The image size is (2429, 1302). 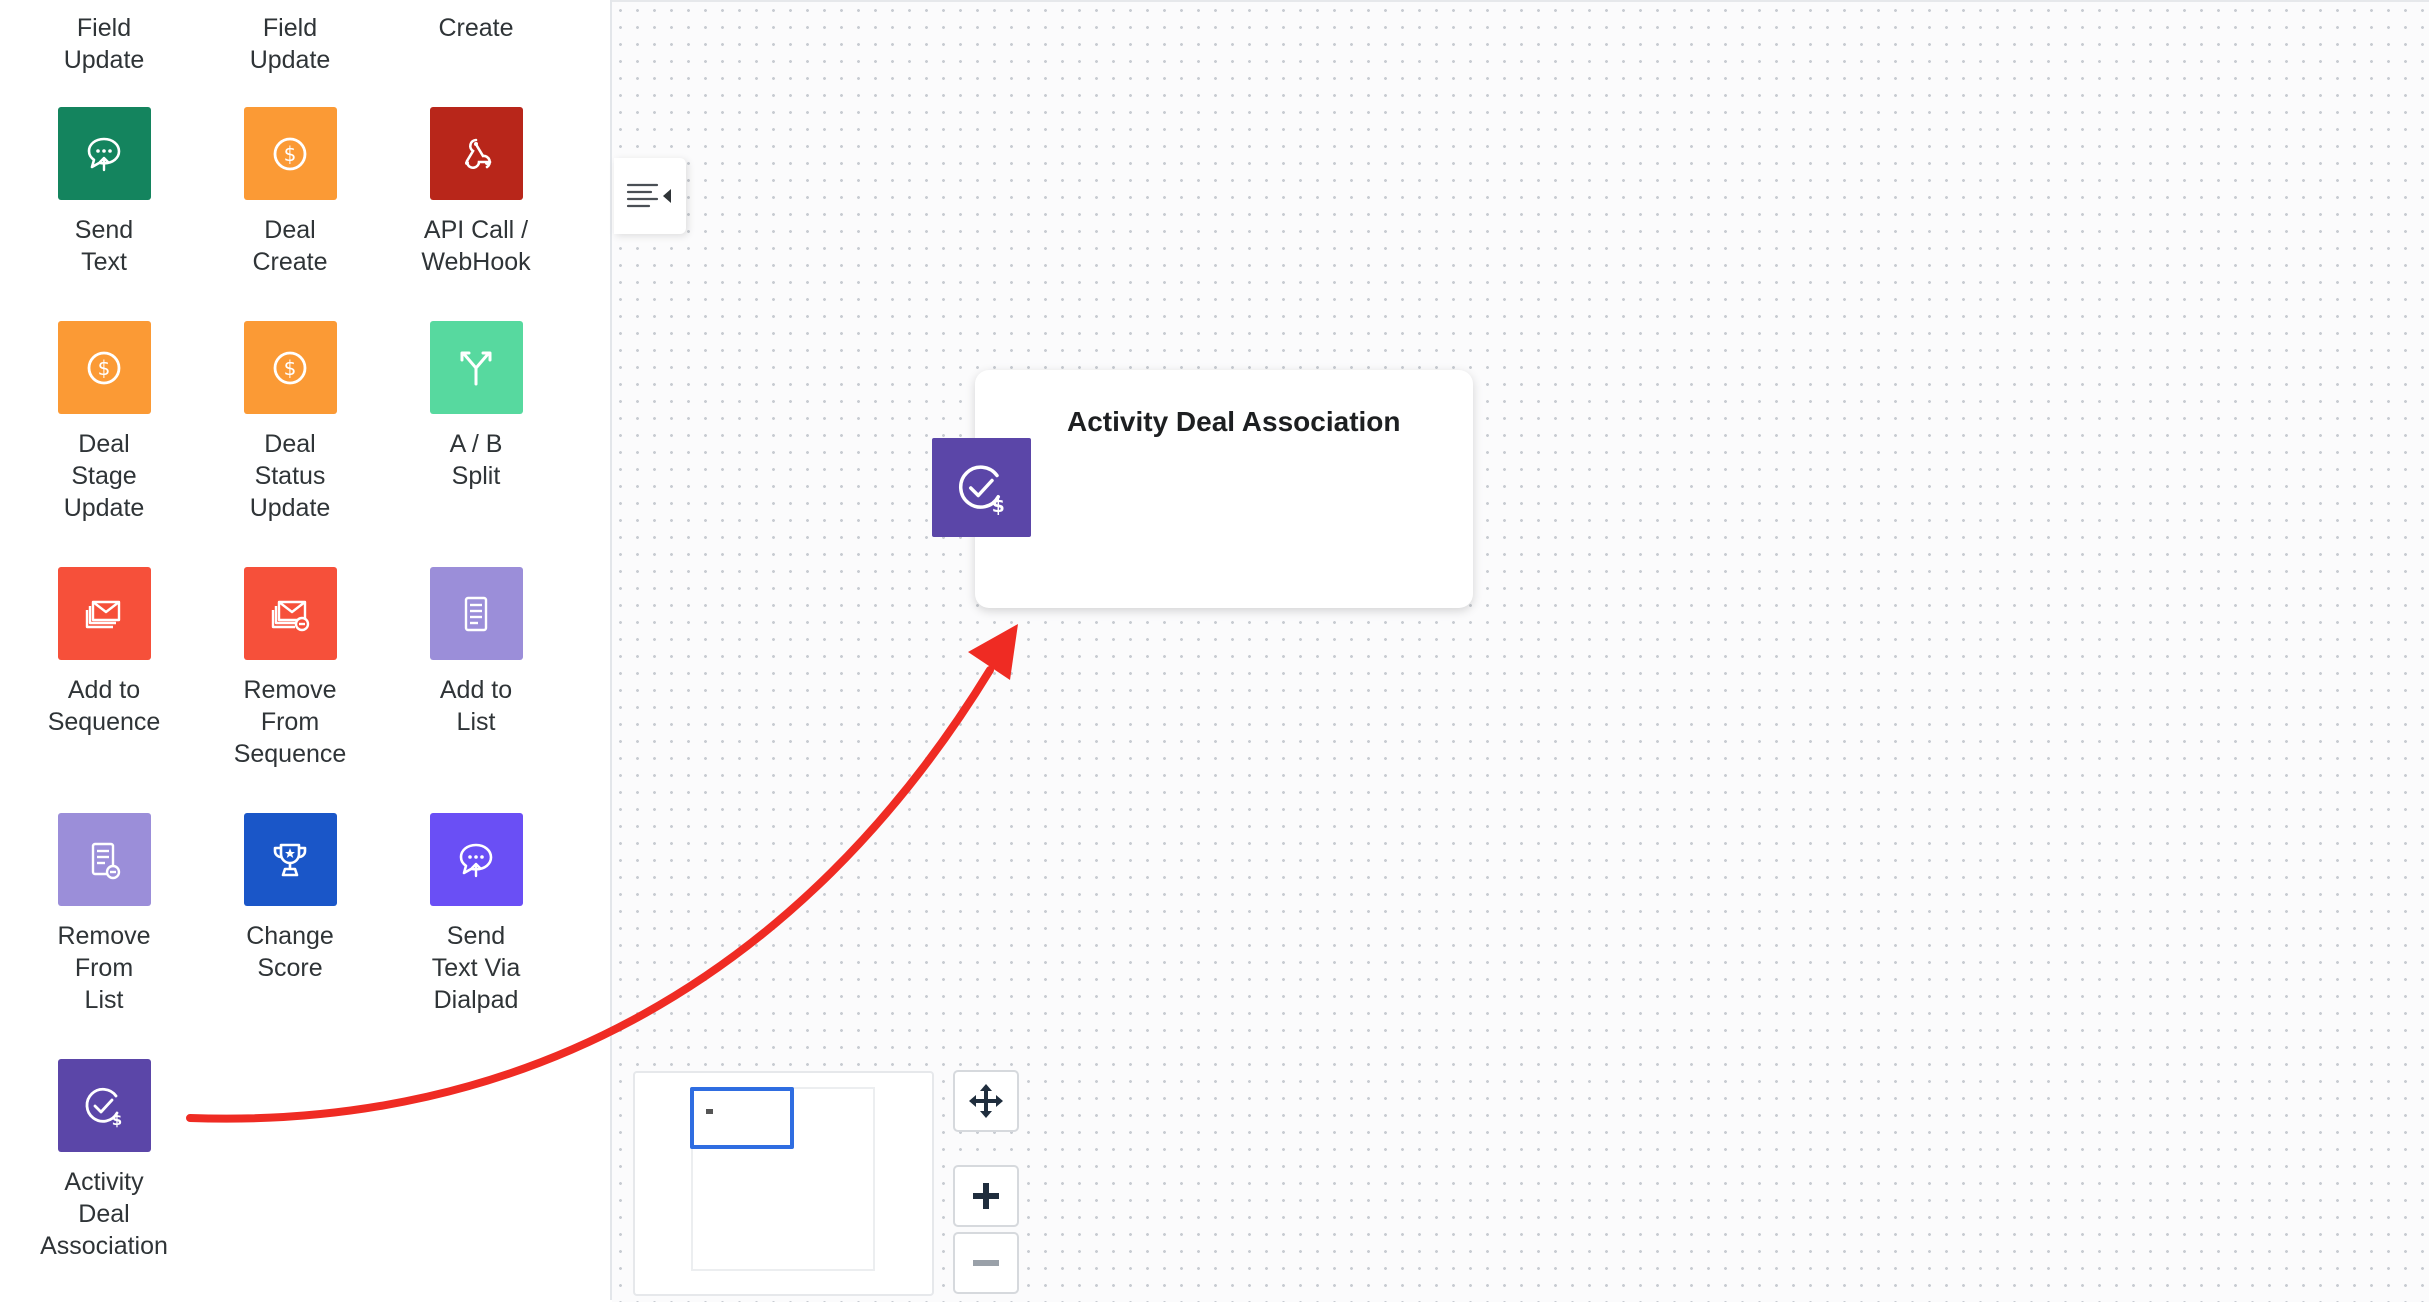 What do you see at coordinates (104, 1214) in the screenshot?
I see `palette-item-label: Activity Deal Association` at bounding box center [104, 1214].